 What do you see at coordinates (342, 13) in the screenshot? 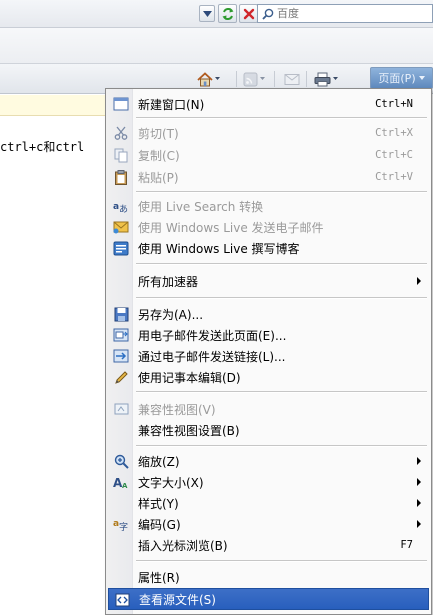
I see `search-input` at bounding box center [342, 13].